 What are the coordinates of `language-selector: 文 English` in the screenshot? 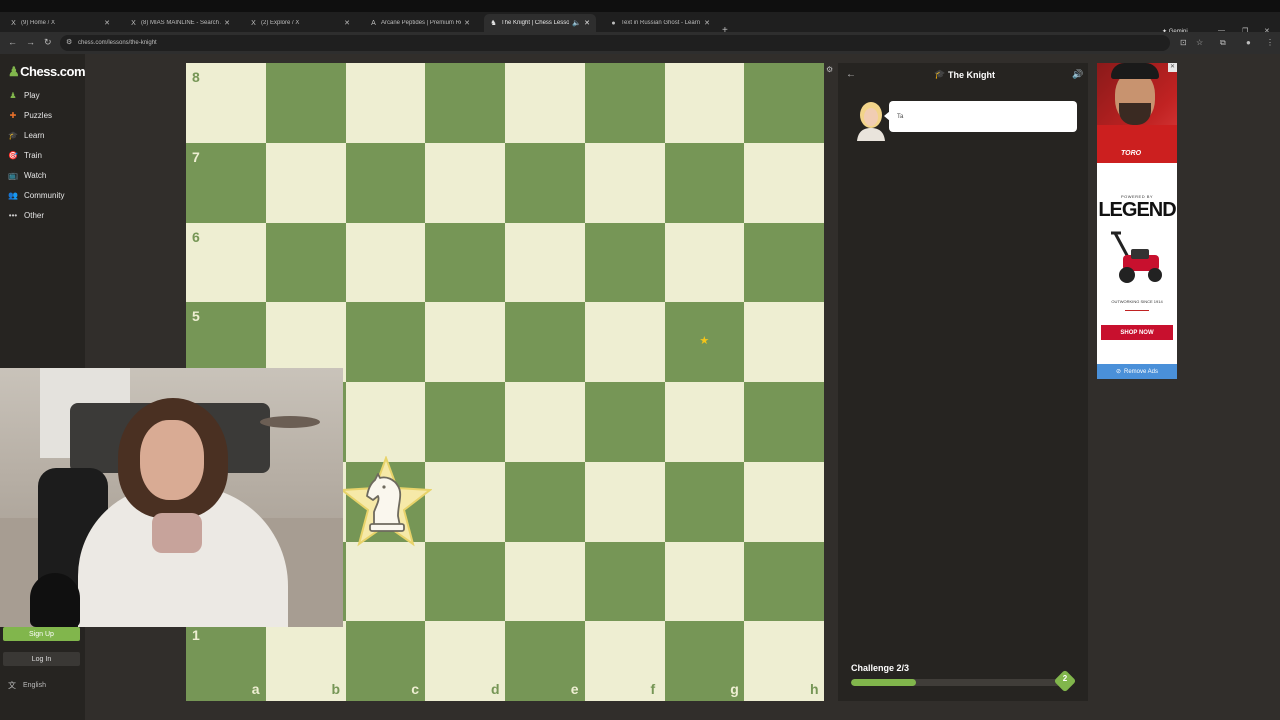 It's located at (27, 685).